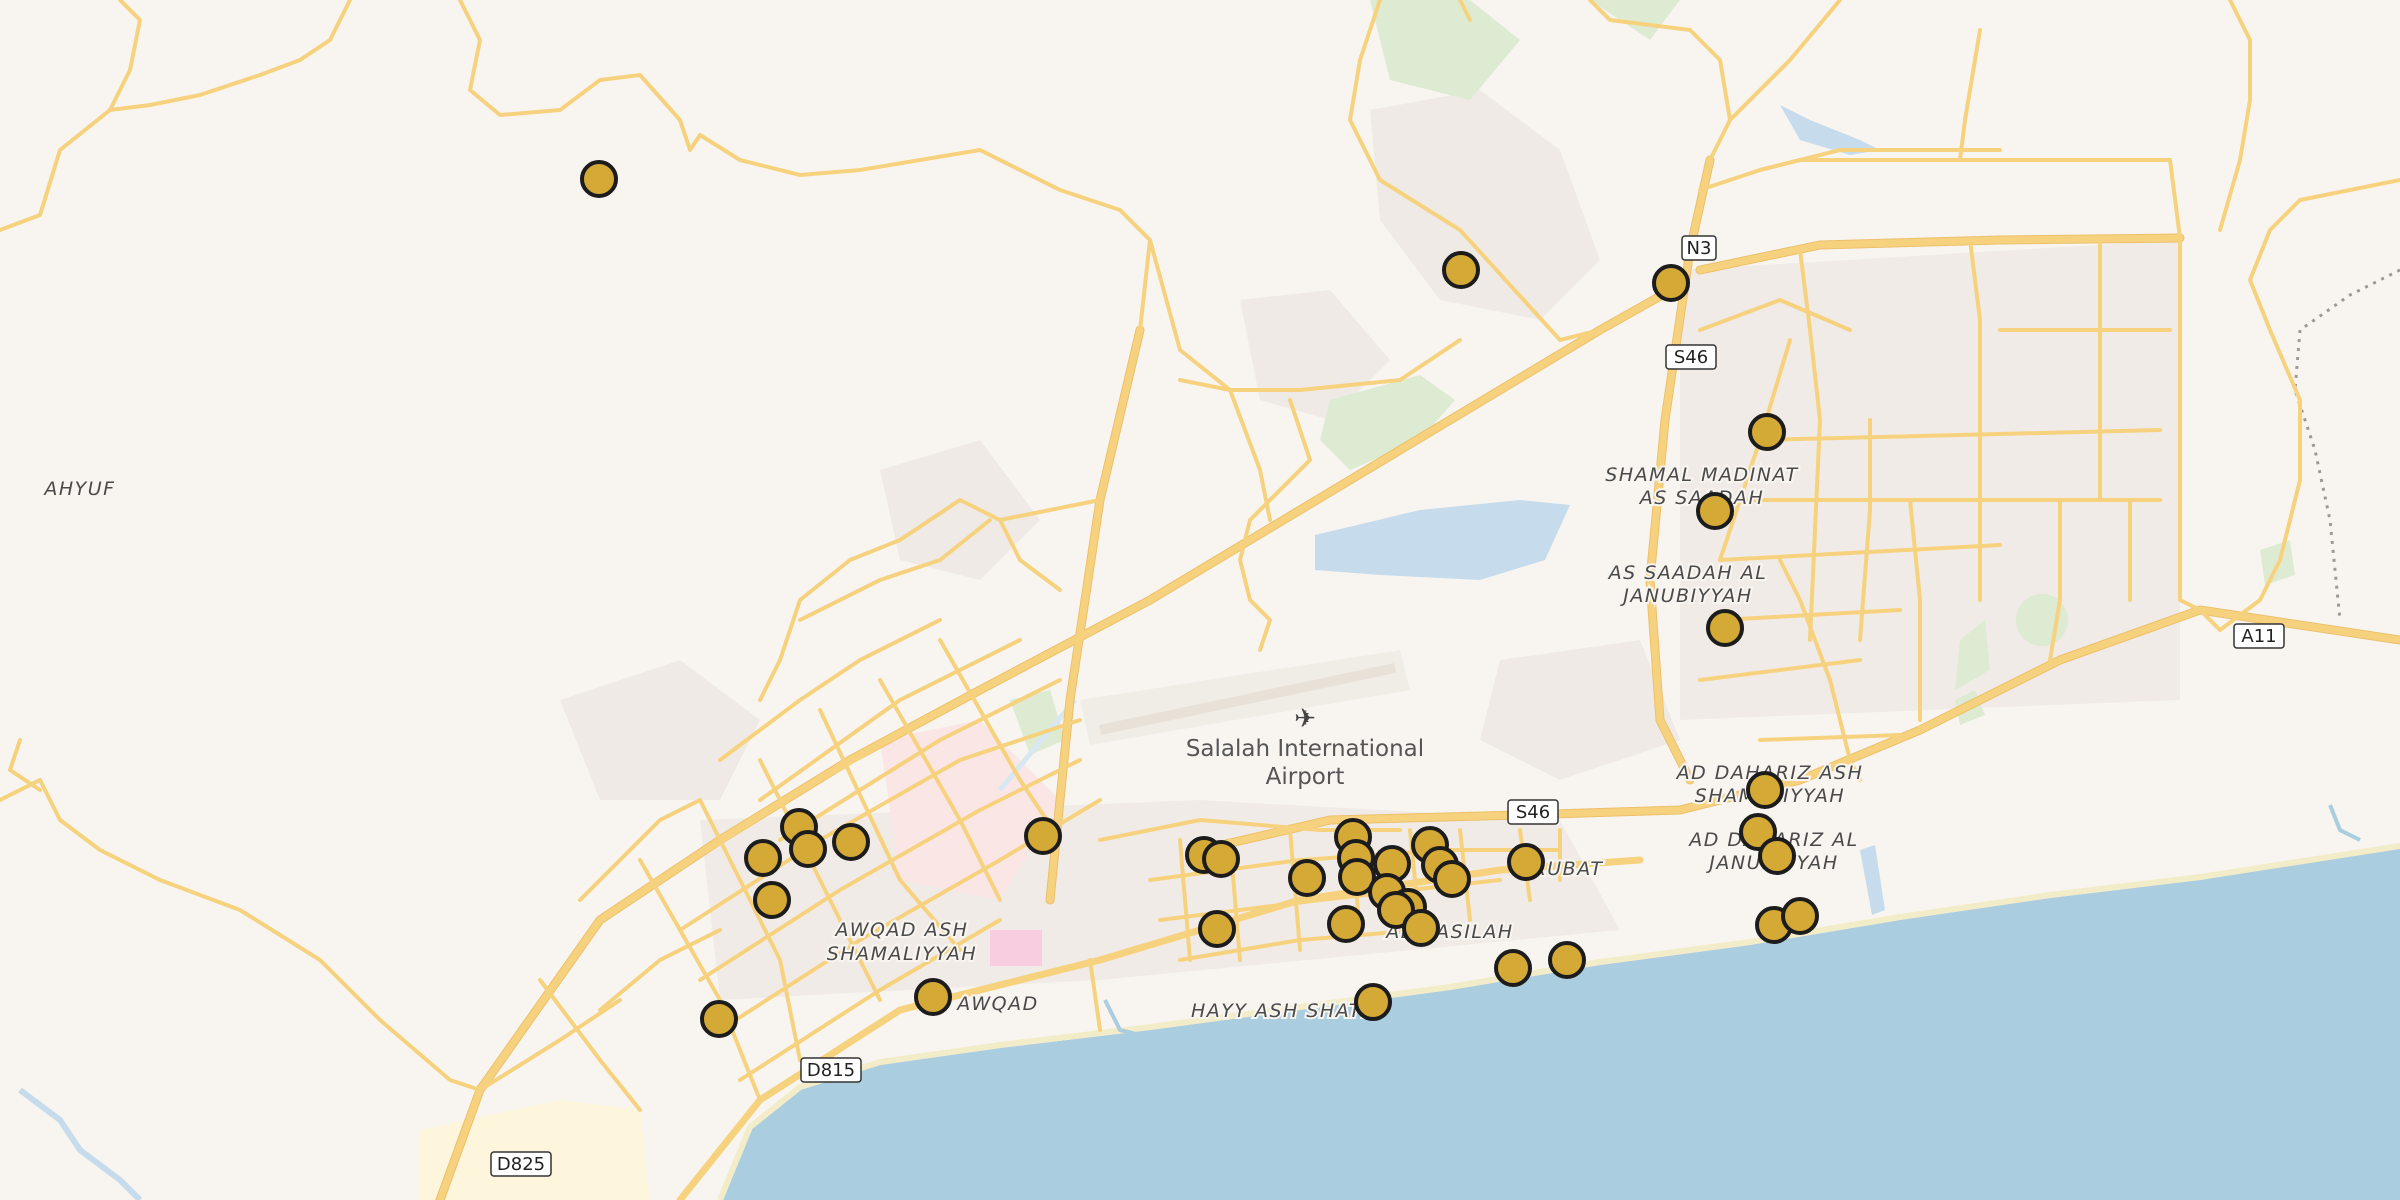  I want to click on road-shield-n3: N3, so click(1699, 248).